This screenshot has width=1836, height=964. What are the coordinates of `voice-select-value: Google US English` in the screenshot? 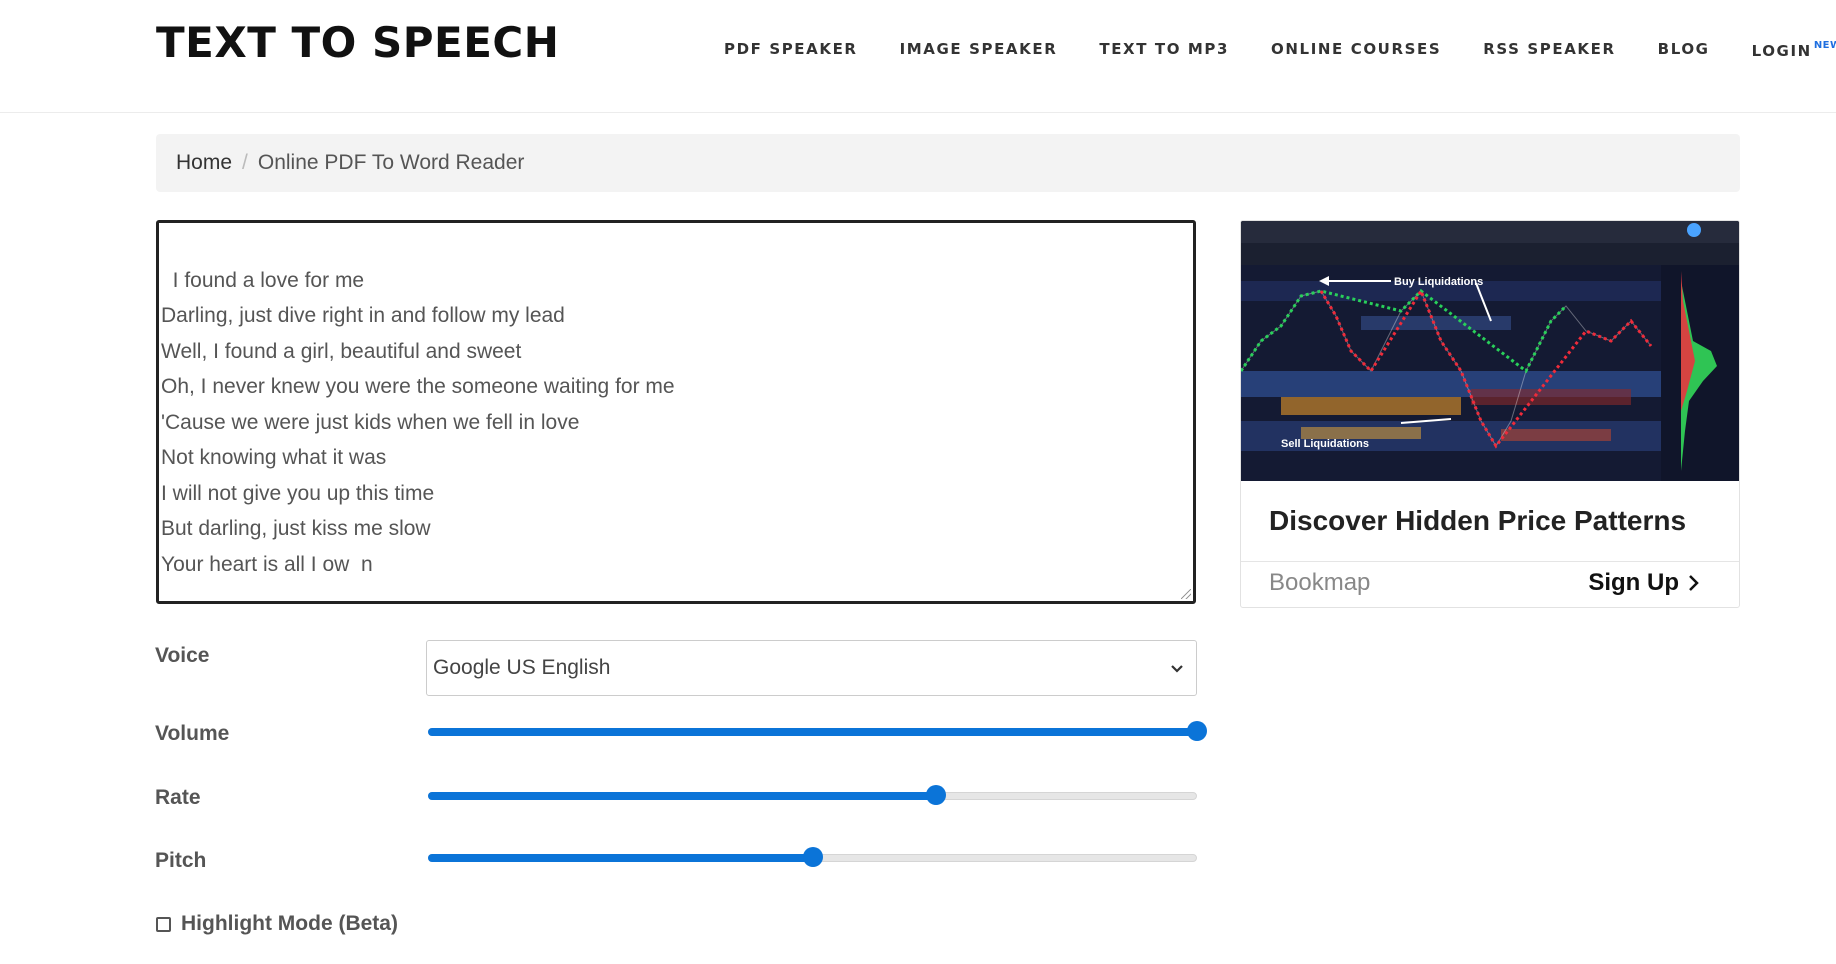 It's located at (522, 667).